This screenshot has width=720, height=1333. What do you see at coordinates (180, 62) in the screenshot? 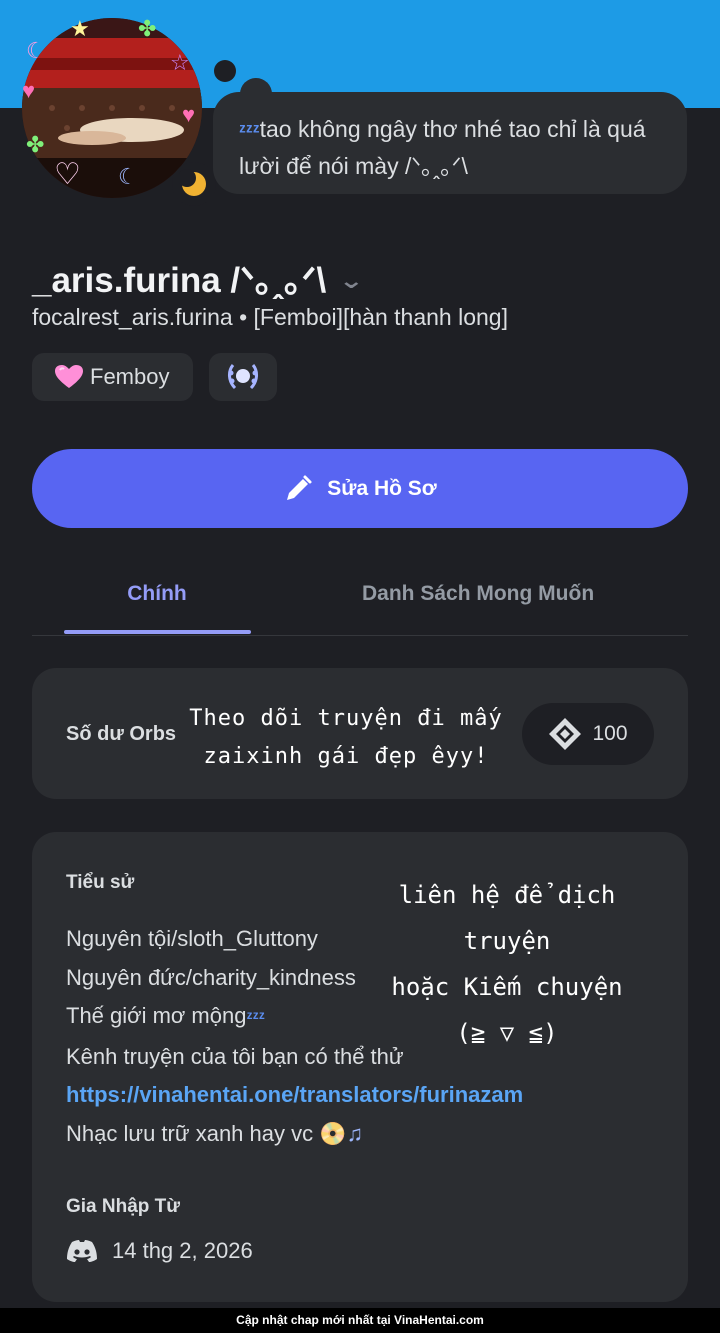
I see `star-outline-deco-icon: ☆` at bounding box center [180, 62].